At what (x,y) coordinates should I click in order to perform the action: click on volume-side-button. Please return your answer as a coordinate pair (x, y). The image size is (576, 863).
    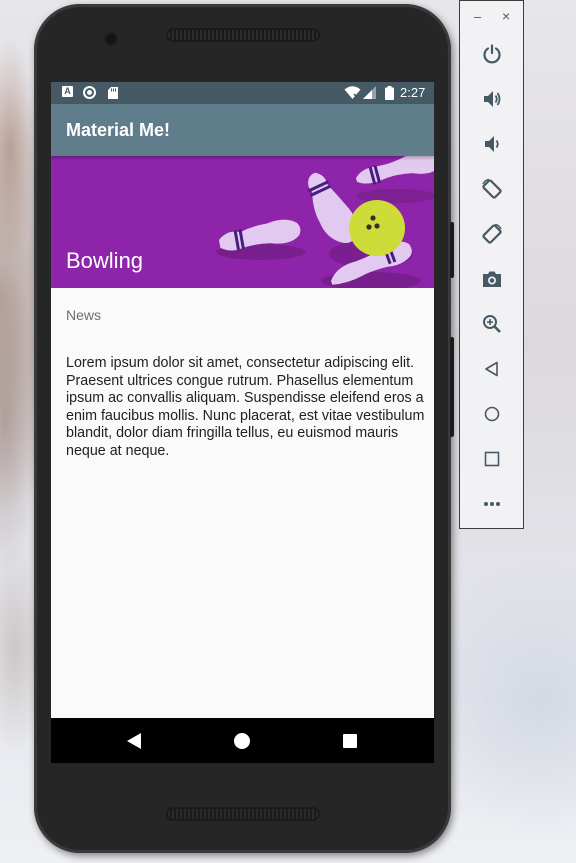
    Looking at the image, I should click on (452, 387).